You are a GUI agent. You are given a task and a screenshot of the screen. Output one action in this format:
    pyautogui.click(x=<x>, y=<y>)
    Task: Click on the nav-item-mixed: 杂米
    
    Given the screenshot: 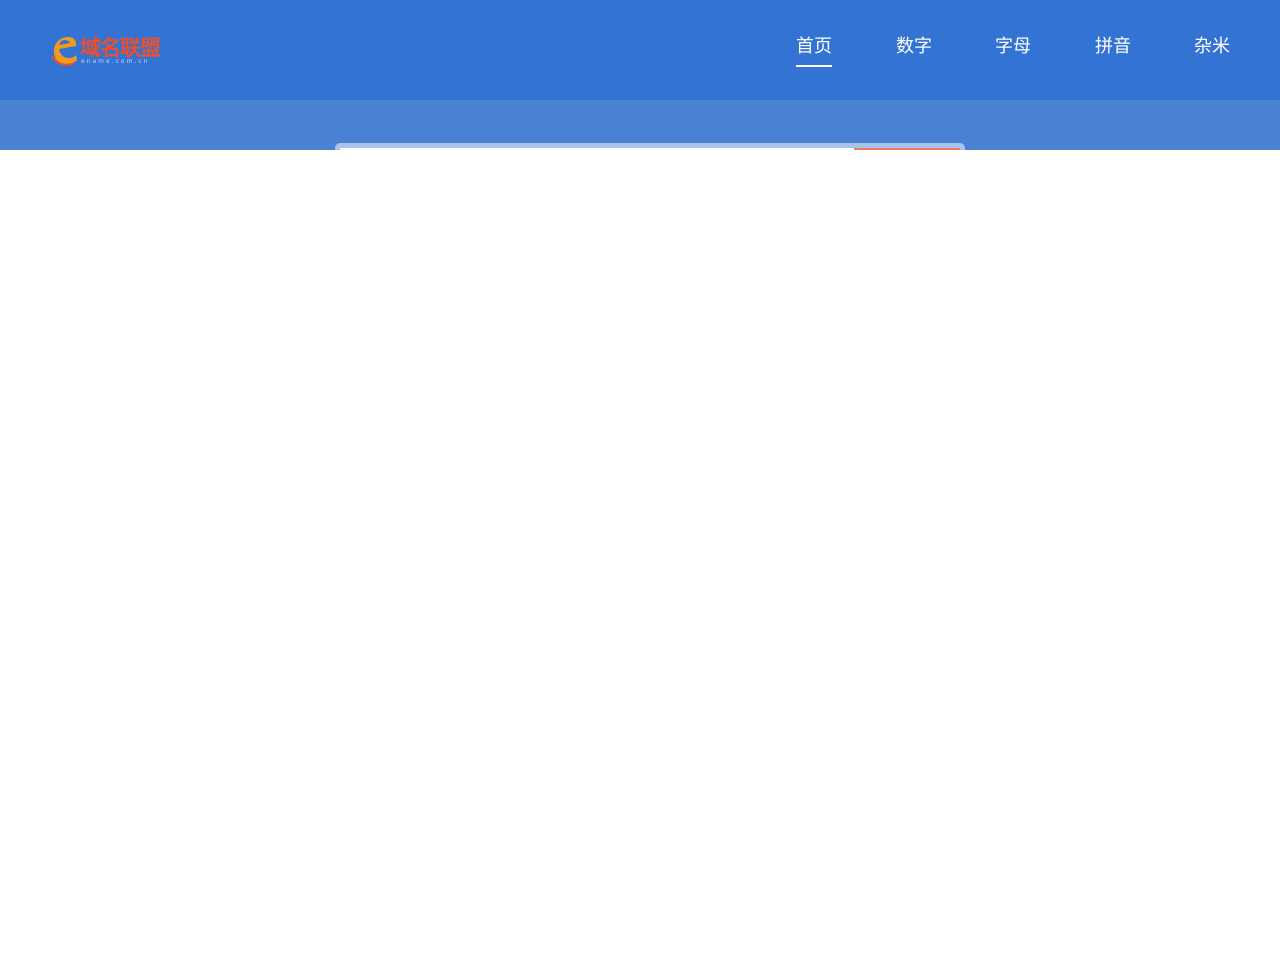 What is the action you would take?
    pyautogui.click(x=1212, y=47)
    